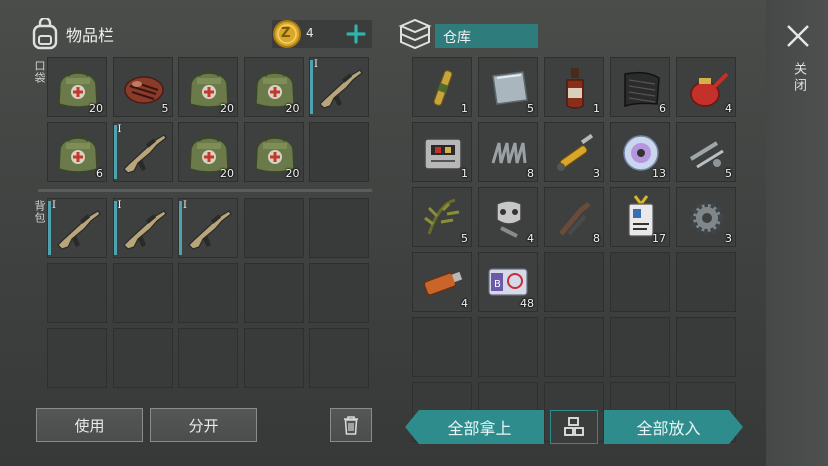 This screenshot has height=466, width=828. I want to click on item-count: 17, so click(659, 238).